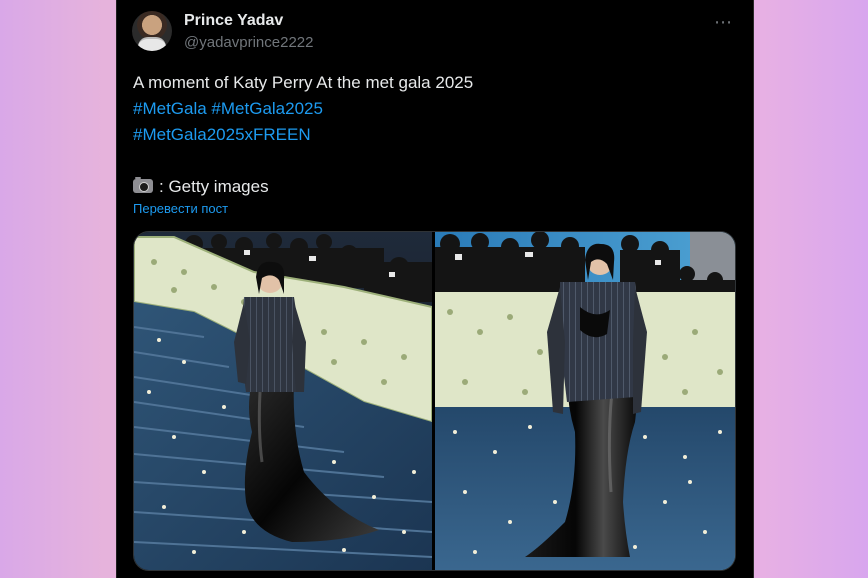 This screenshot has height=578, width=868. I want to click on avatar, so click(152, 31).